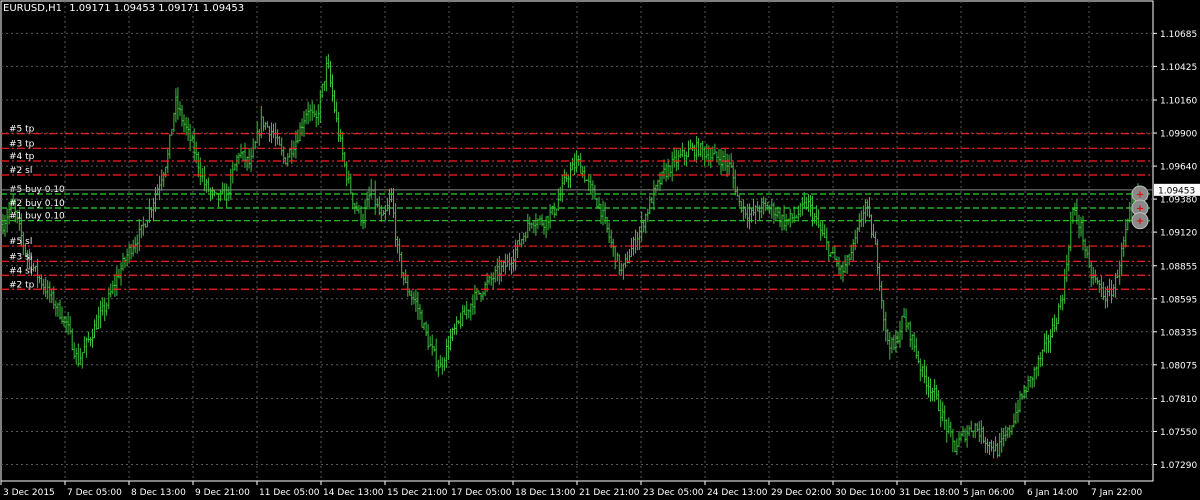  I want to click on x-tick-label: 18 Dec 13:00, so click(545, 493).